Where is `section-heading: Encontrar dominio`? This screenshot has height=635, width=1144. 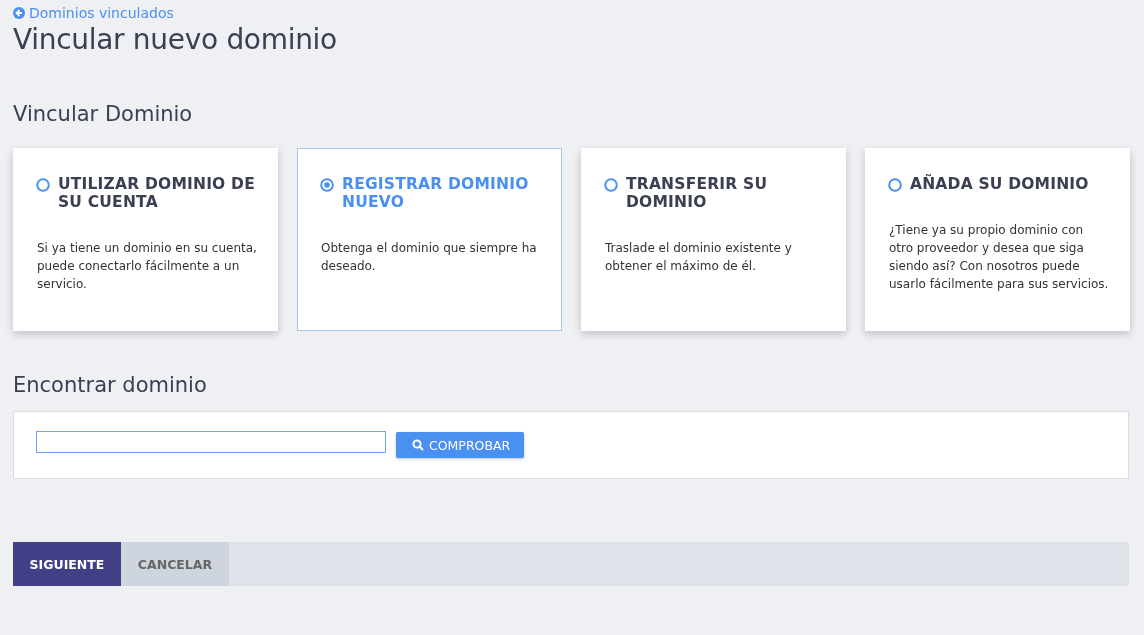
section-heading: Encontrar dominio is located at coordinates (110, 385).